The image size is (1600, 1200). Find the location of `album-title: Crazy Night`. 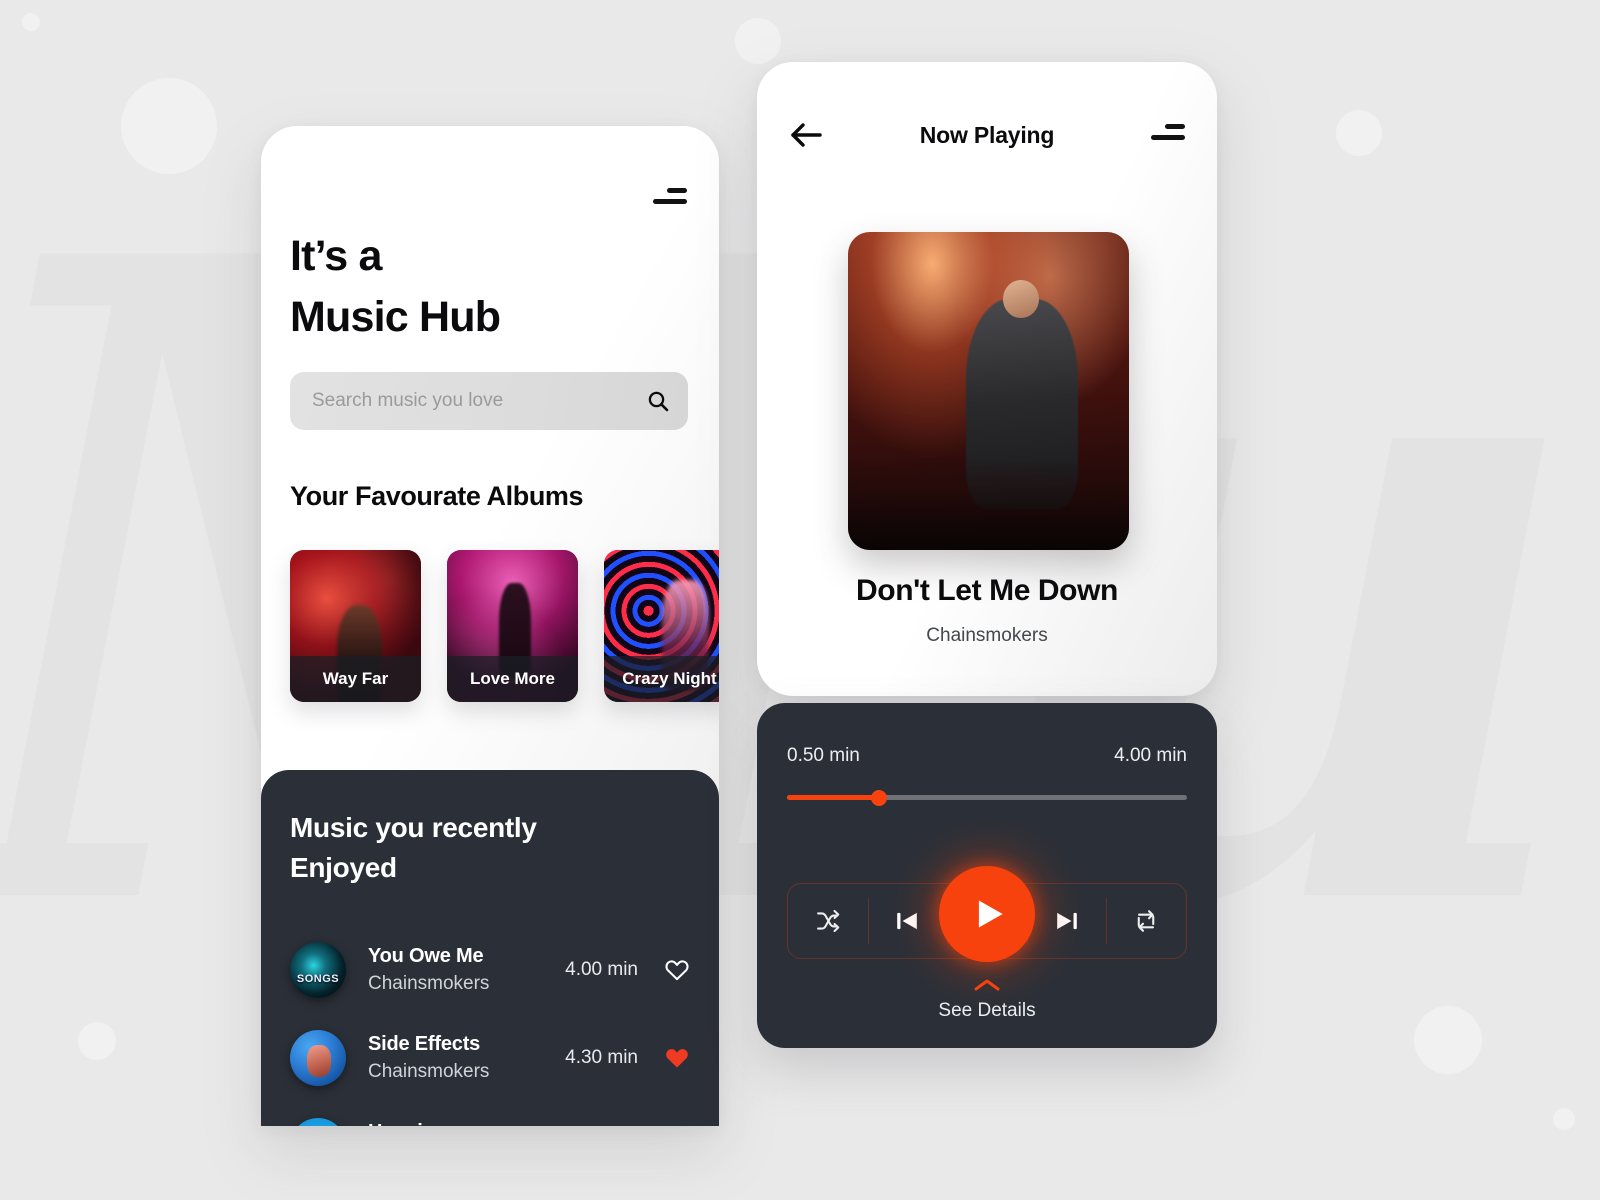

album-title: Crazy Night is located at coordinates (661, 679).